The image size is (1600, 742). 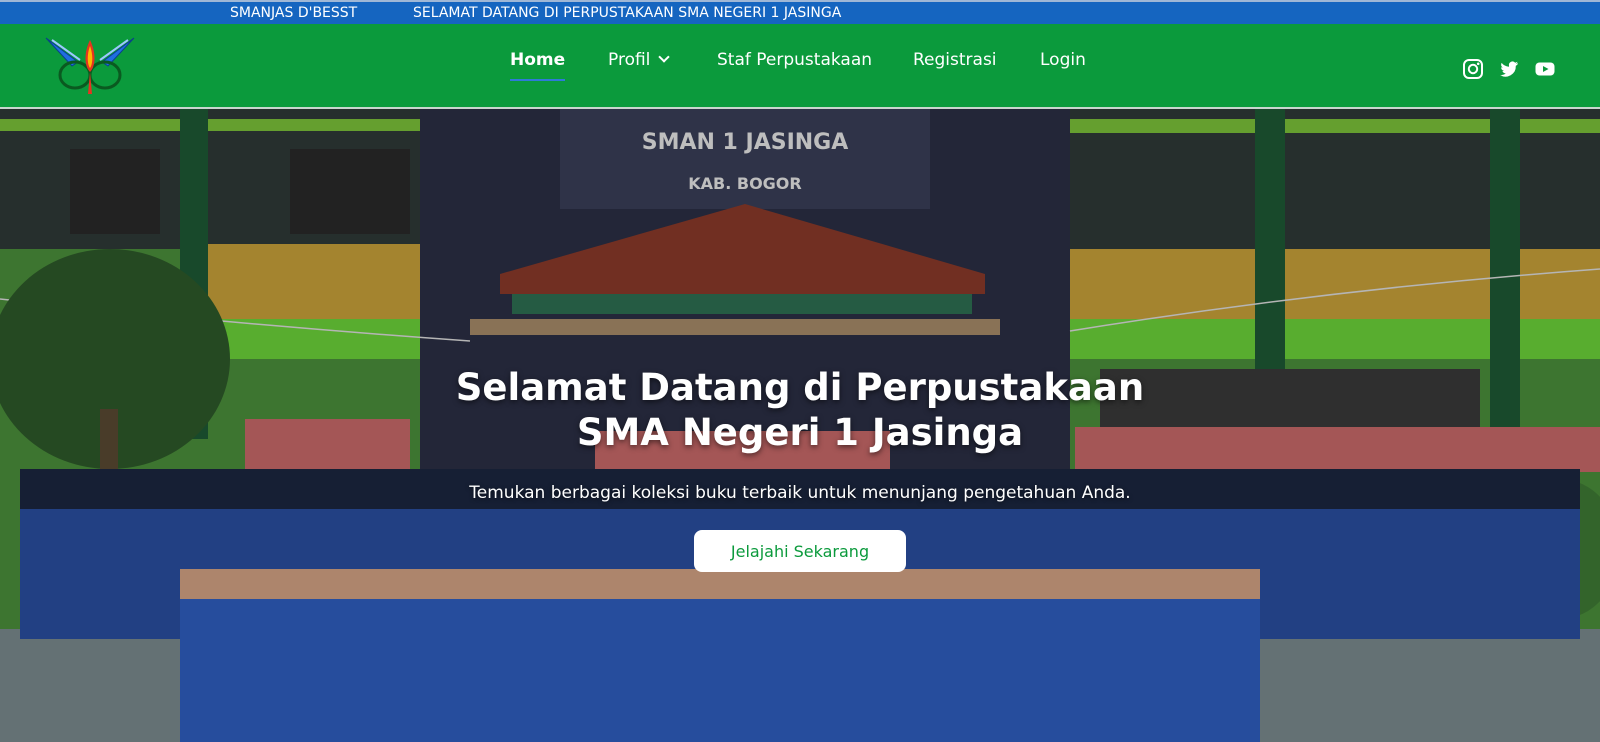 I want to click on topbar-brand: SMANJAS D'BESST, so click(x=294, y=13).